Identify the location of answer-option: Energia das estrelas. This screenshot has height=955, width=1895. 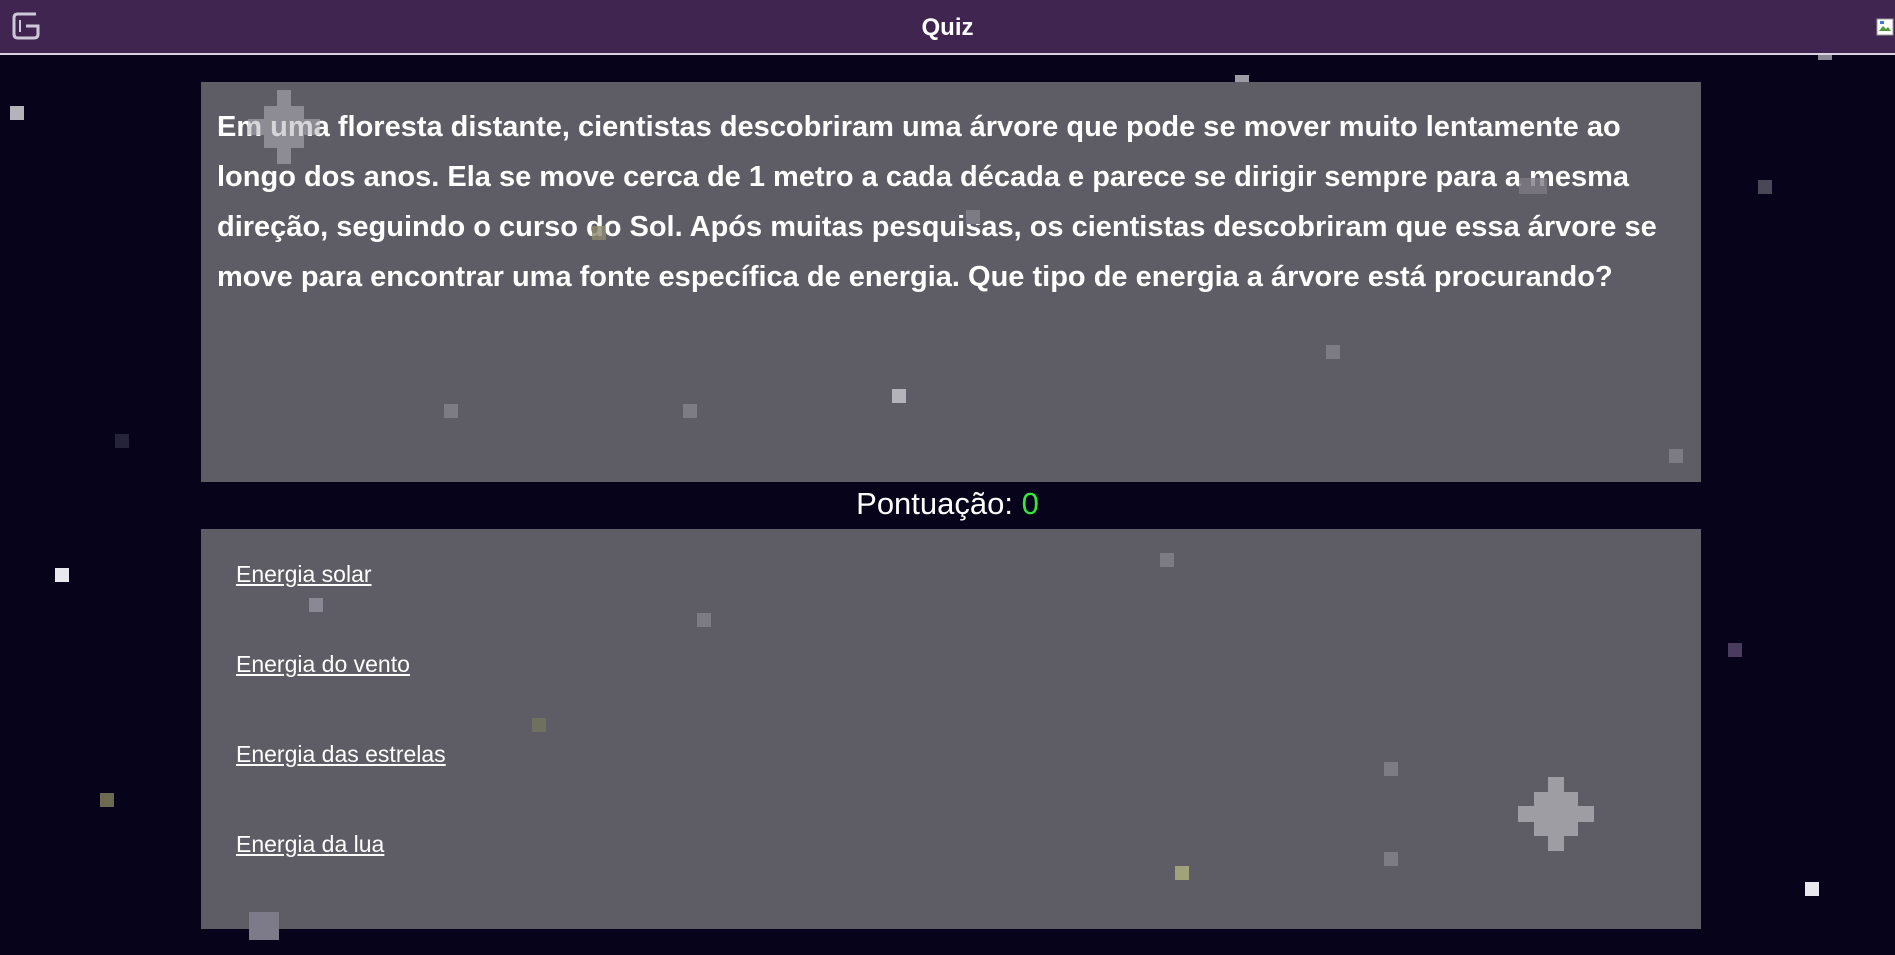
(341, 754).